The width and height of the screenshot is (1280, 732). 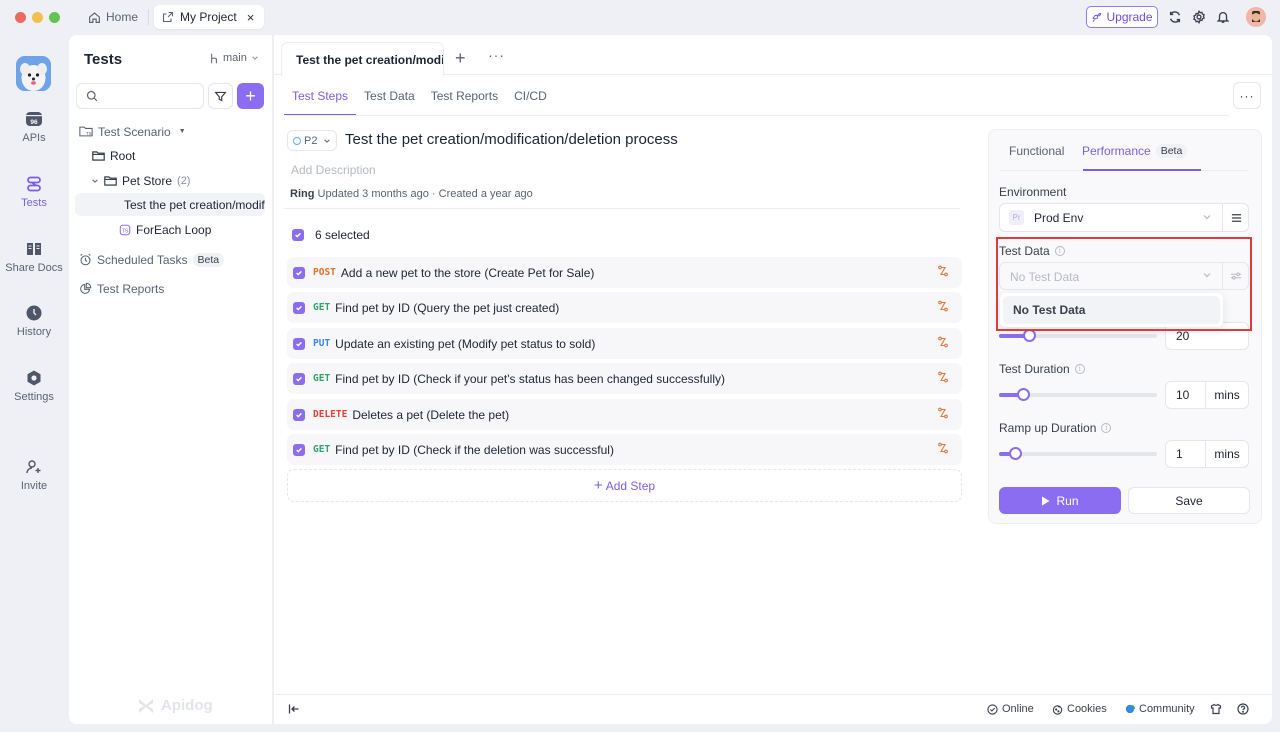 What do you see at coordinates (460, 58) in the screenshot?
I see `new-tab-button: +` at bounding box center [460, 58].